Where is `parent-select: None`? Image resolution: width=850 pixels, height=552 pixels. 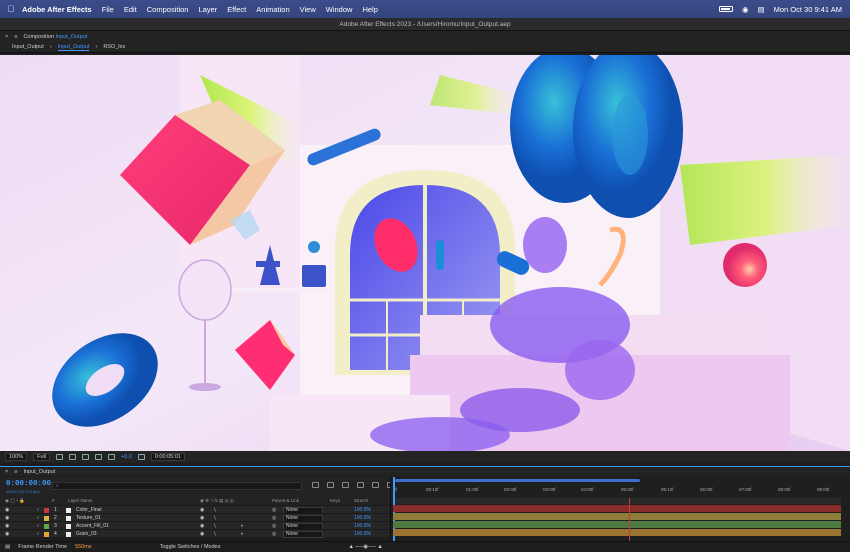
parent-select: None is located at coordinates (303, 534).